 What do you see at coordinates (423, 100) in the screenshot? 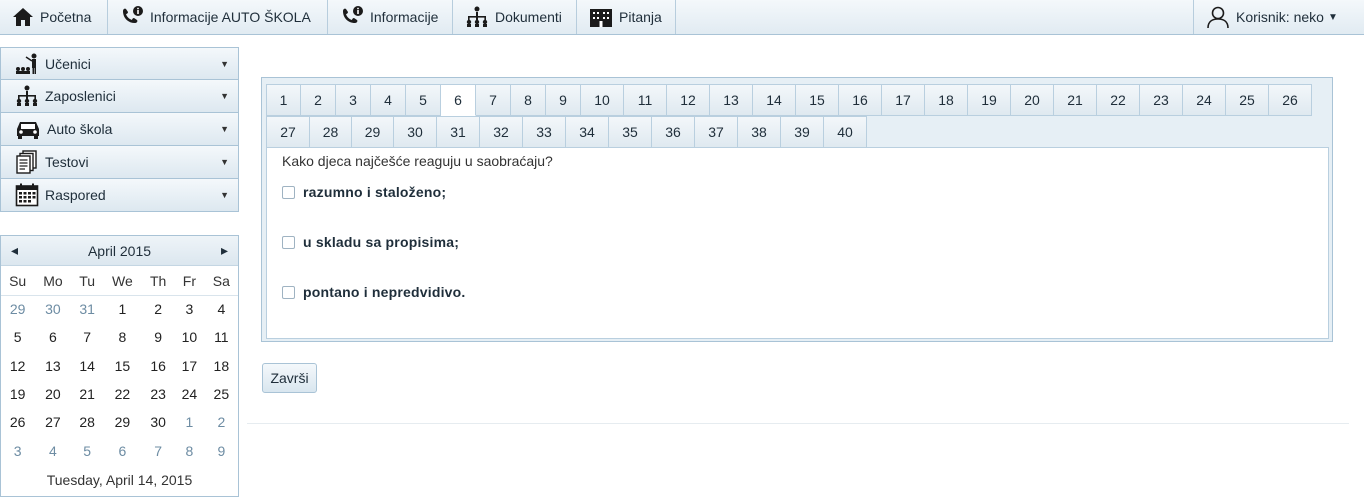
I see `tab-question-5: 5` at bounding box center [423, 100].